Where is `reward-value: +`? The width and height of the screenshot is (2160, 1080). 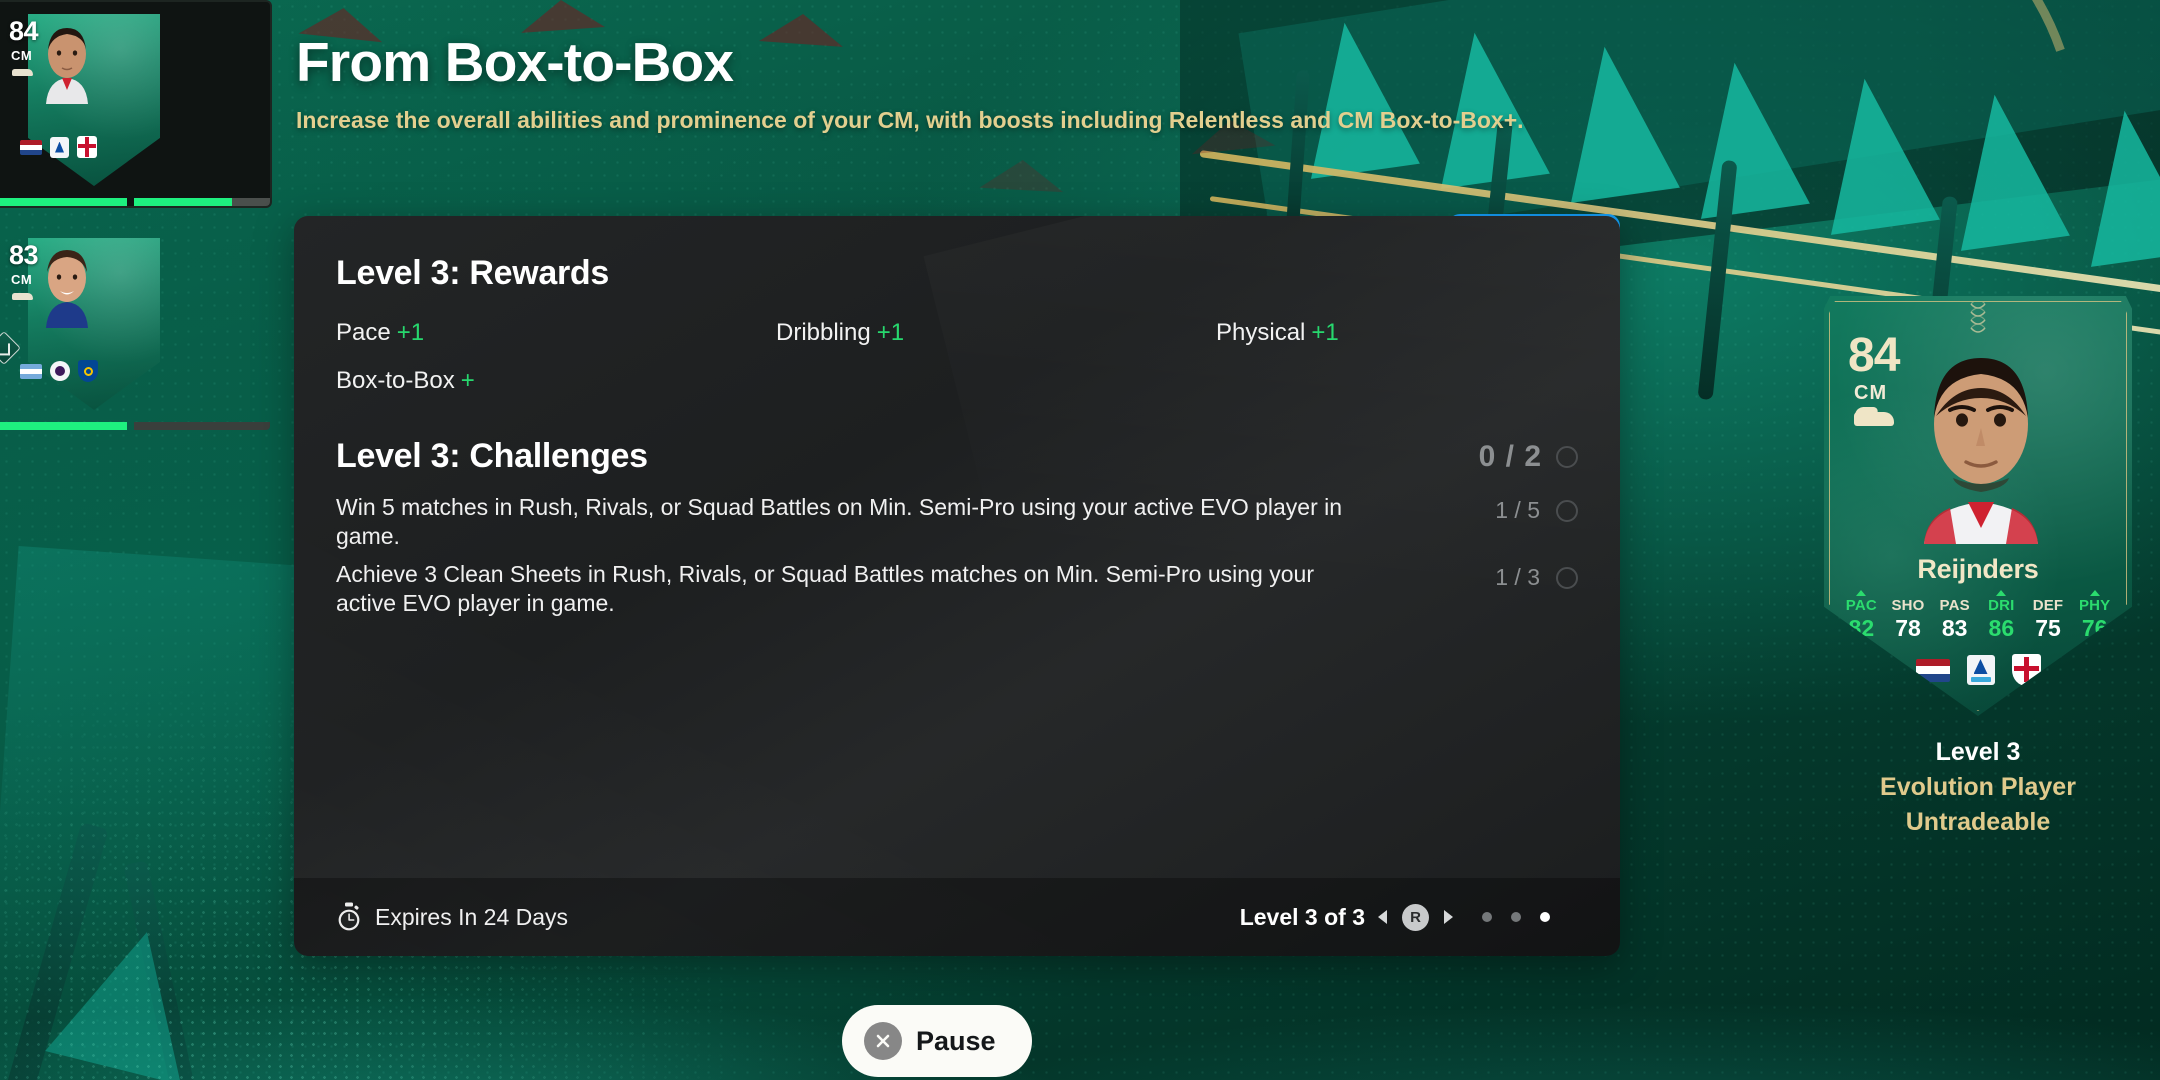 reward-value: + is located at coordinates (467, 380).